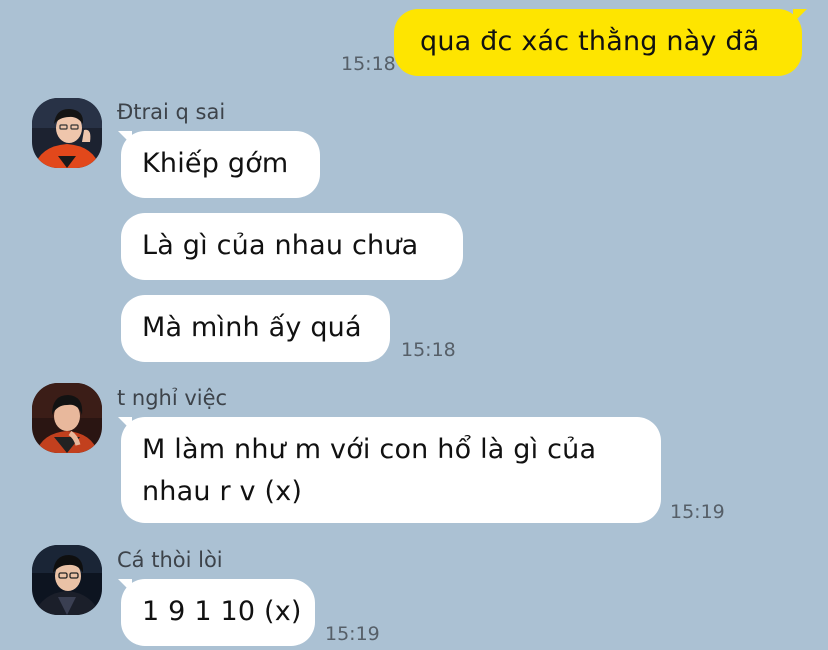 This screenshot has width=828, height=650. I want to click on outgoing-message-bubble: qua đc xác thằng này đã, so click(598, 42).